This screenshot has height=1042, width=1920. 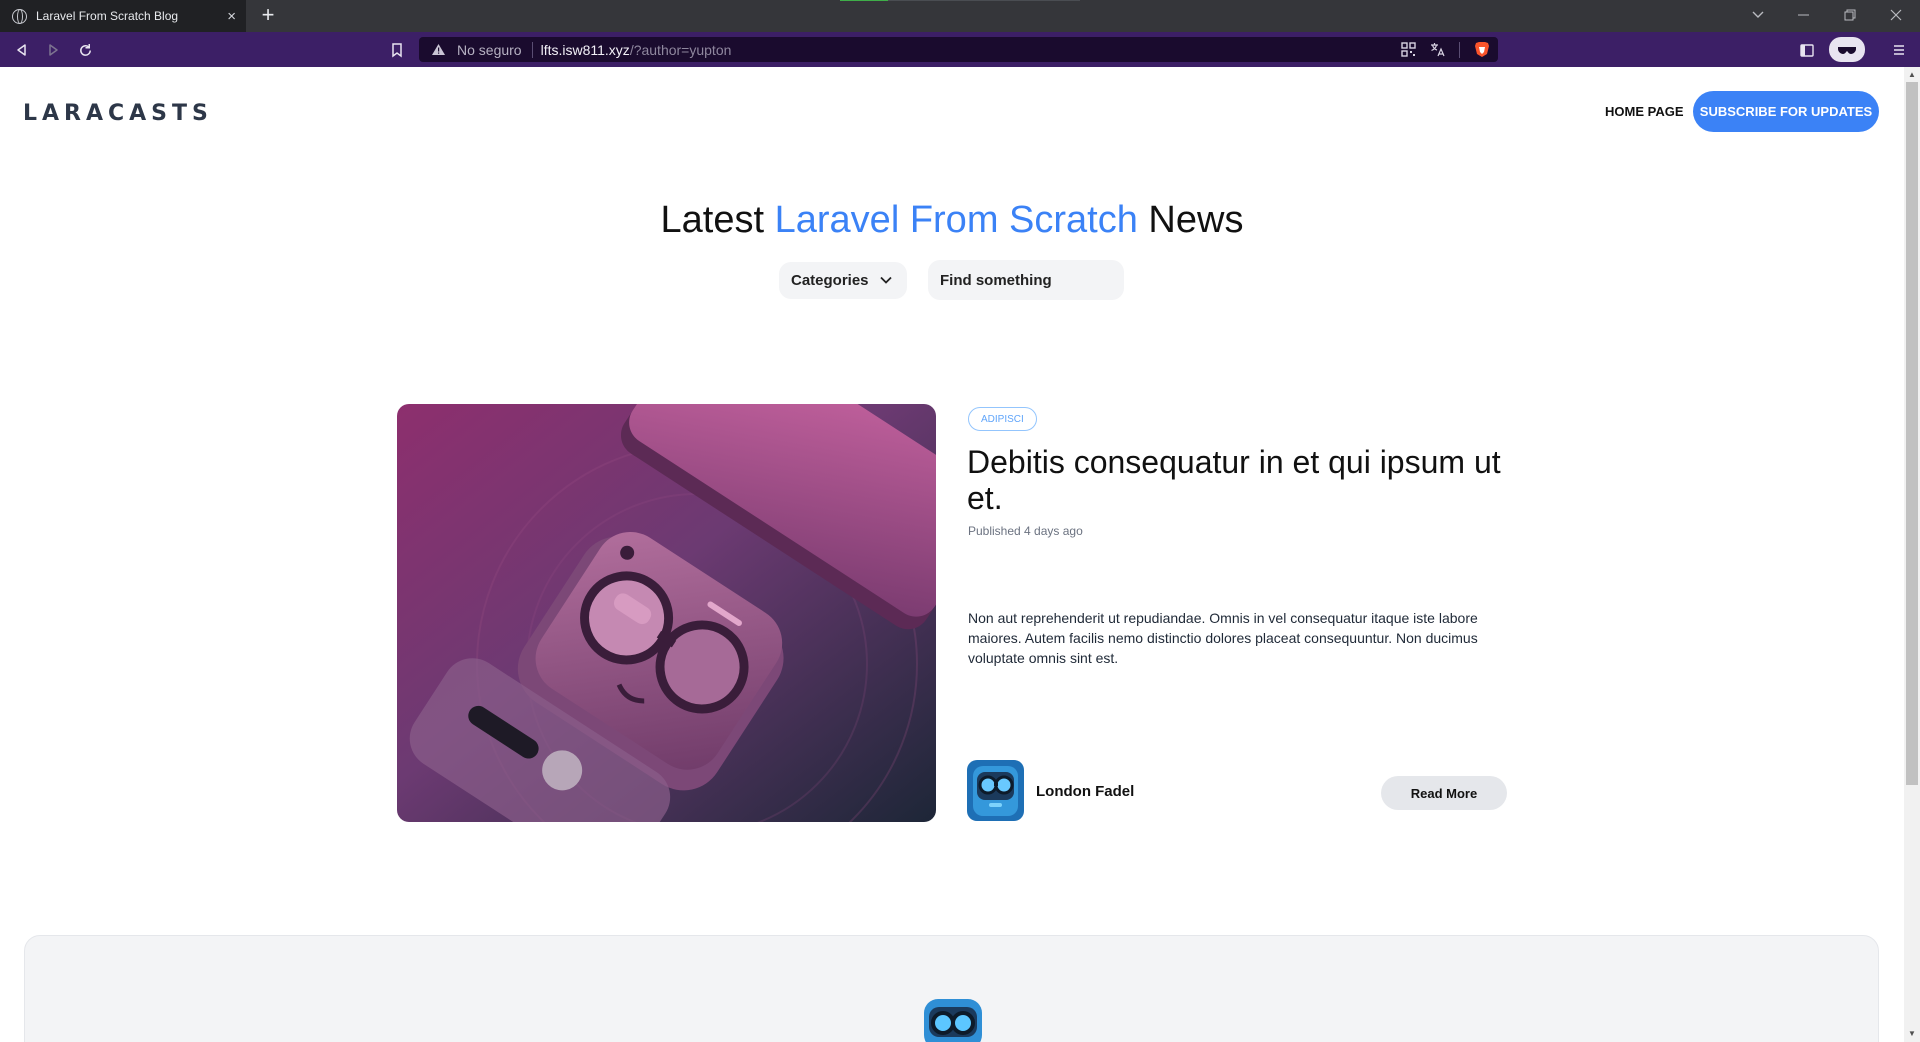 What do you see at coordinates (1912, 433) in the screenshot?
I see `scrollbar-thumb` at bounding box center [1912, 433].